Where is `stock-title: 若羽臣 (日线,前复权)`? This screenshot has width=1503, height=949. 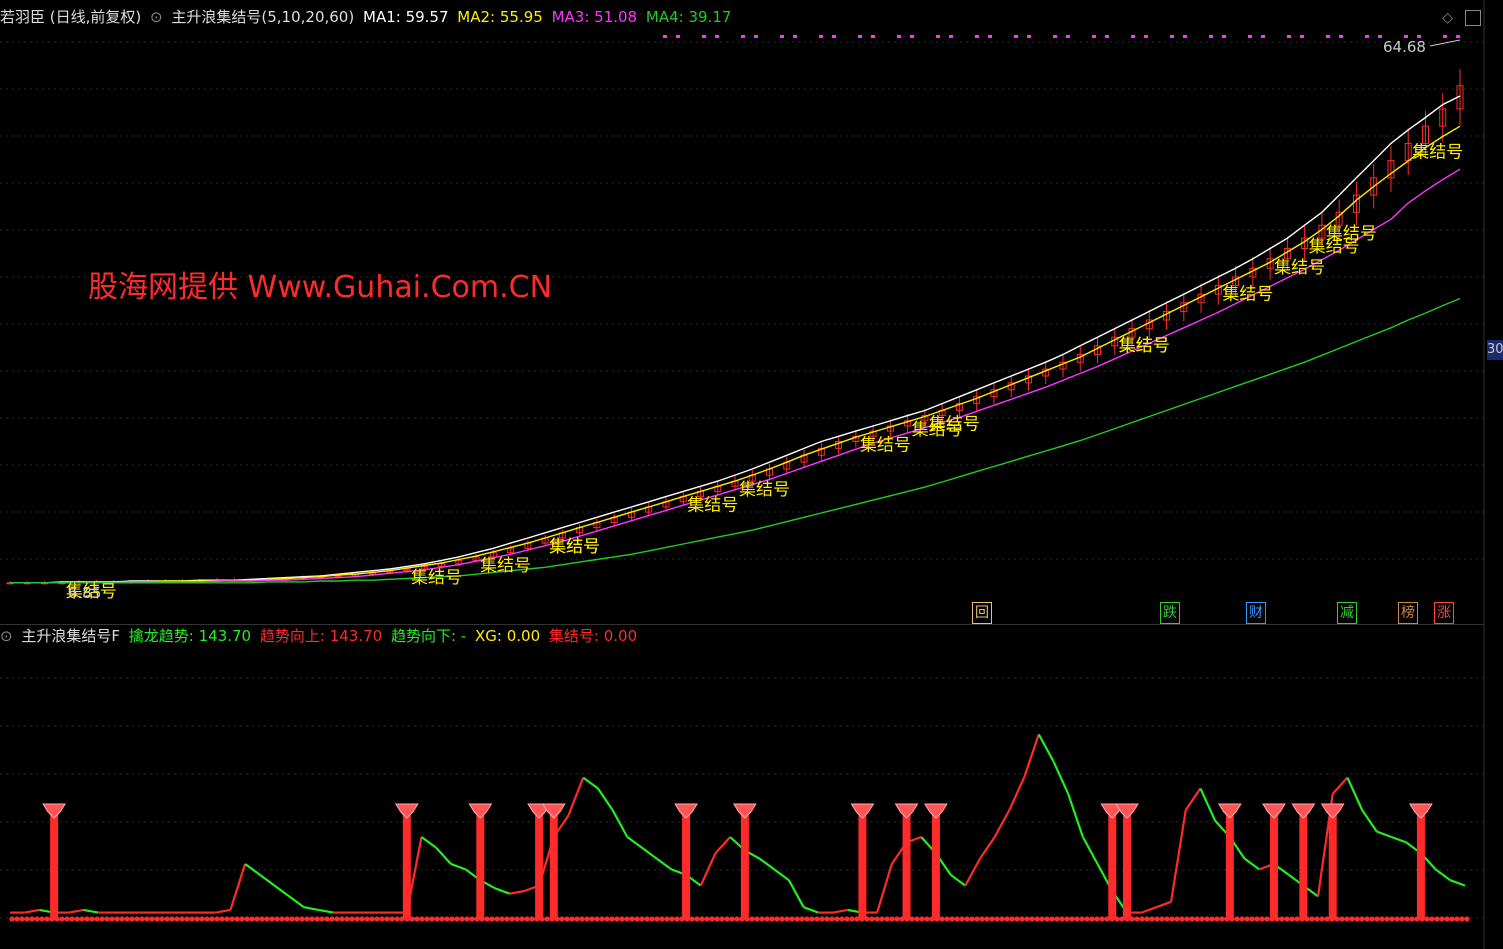
stock-title: 若羽臣 (日线,前复权) is located at coordinates (70, 17).